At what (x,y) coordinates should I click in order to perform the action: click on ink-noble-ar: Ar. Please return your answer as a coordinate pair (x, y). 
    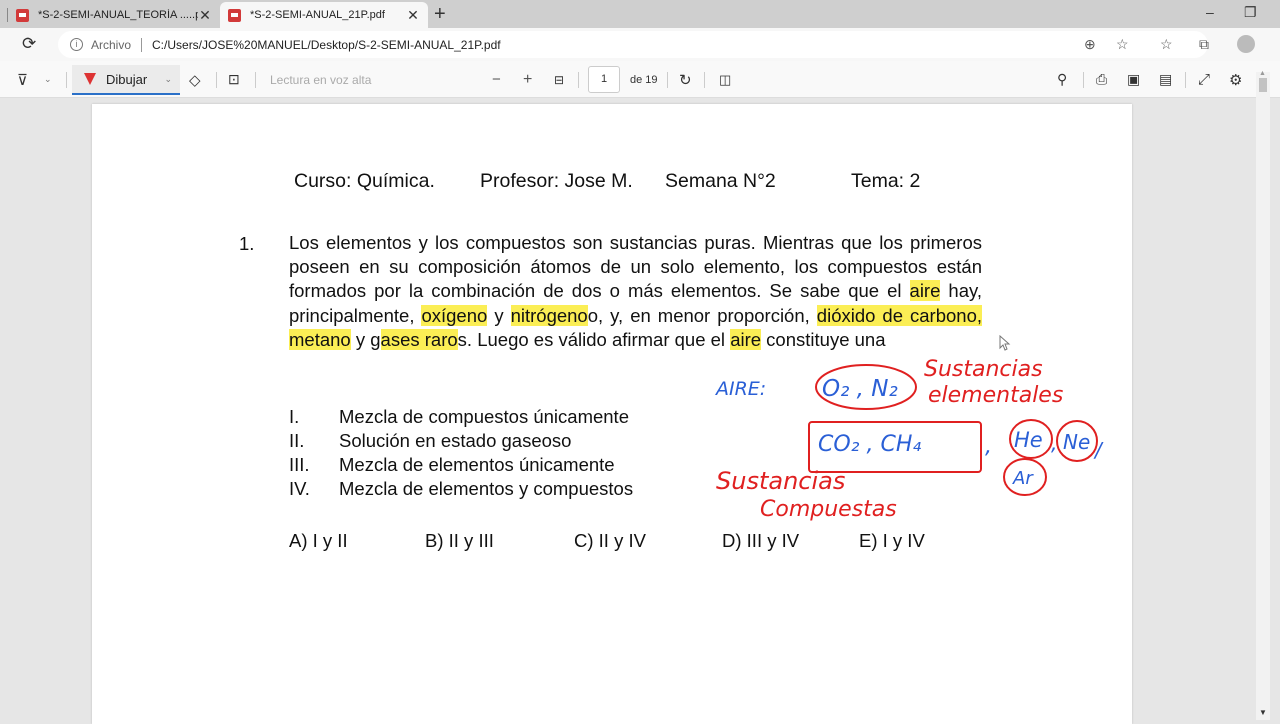
    Looking at the image, I should click on (1023, 478).